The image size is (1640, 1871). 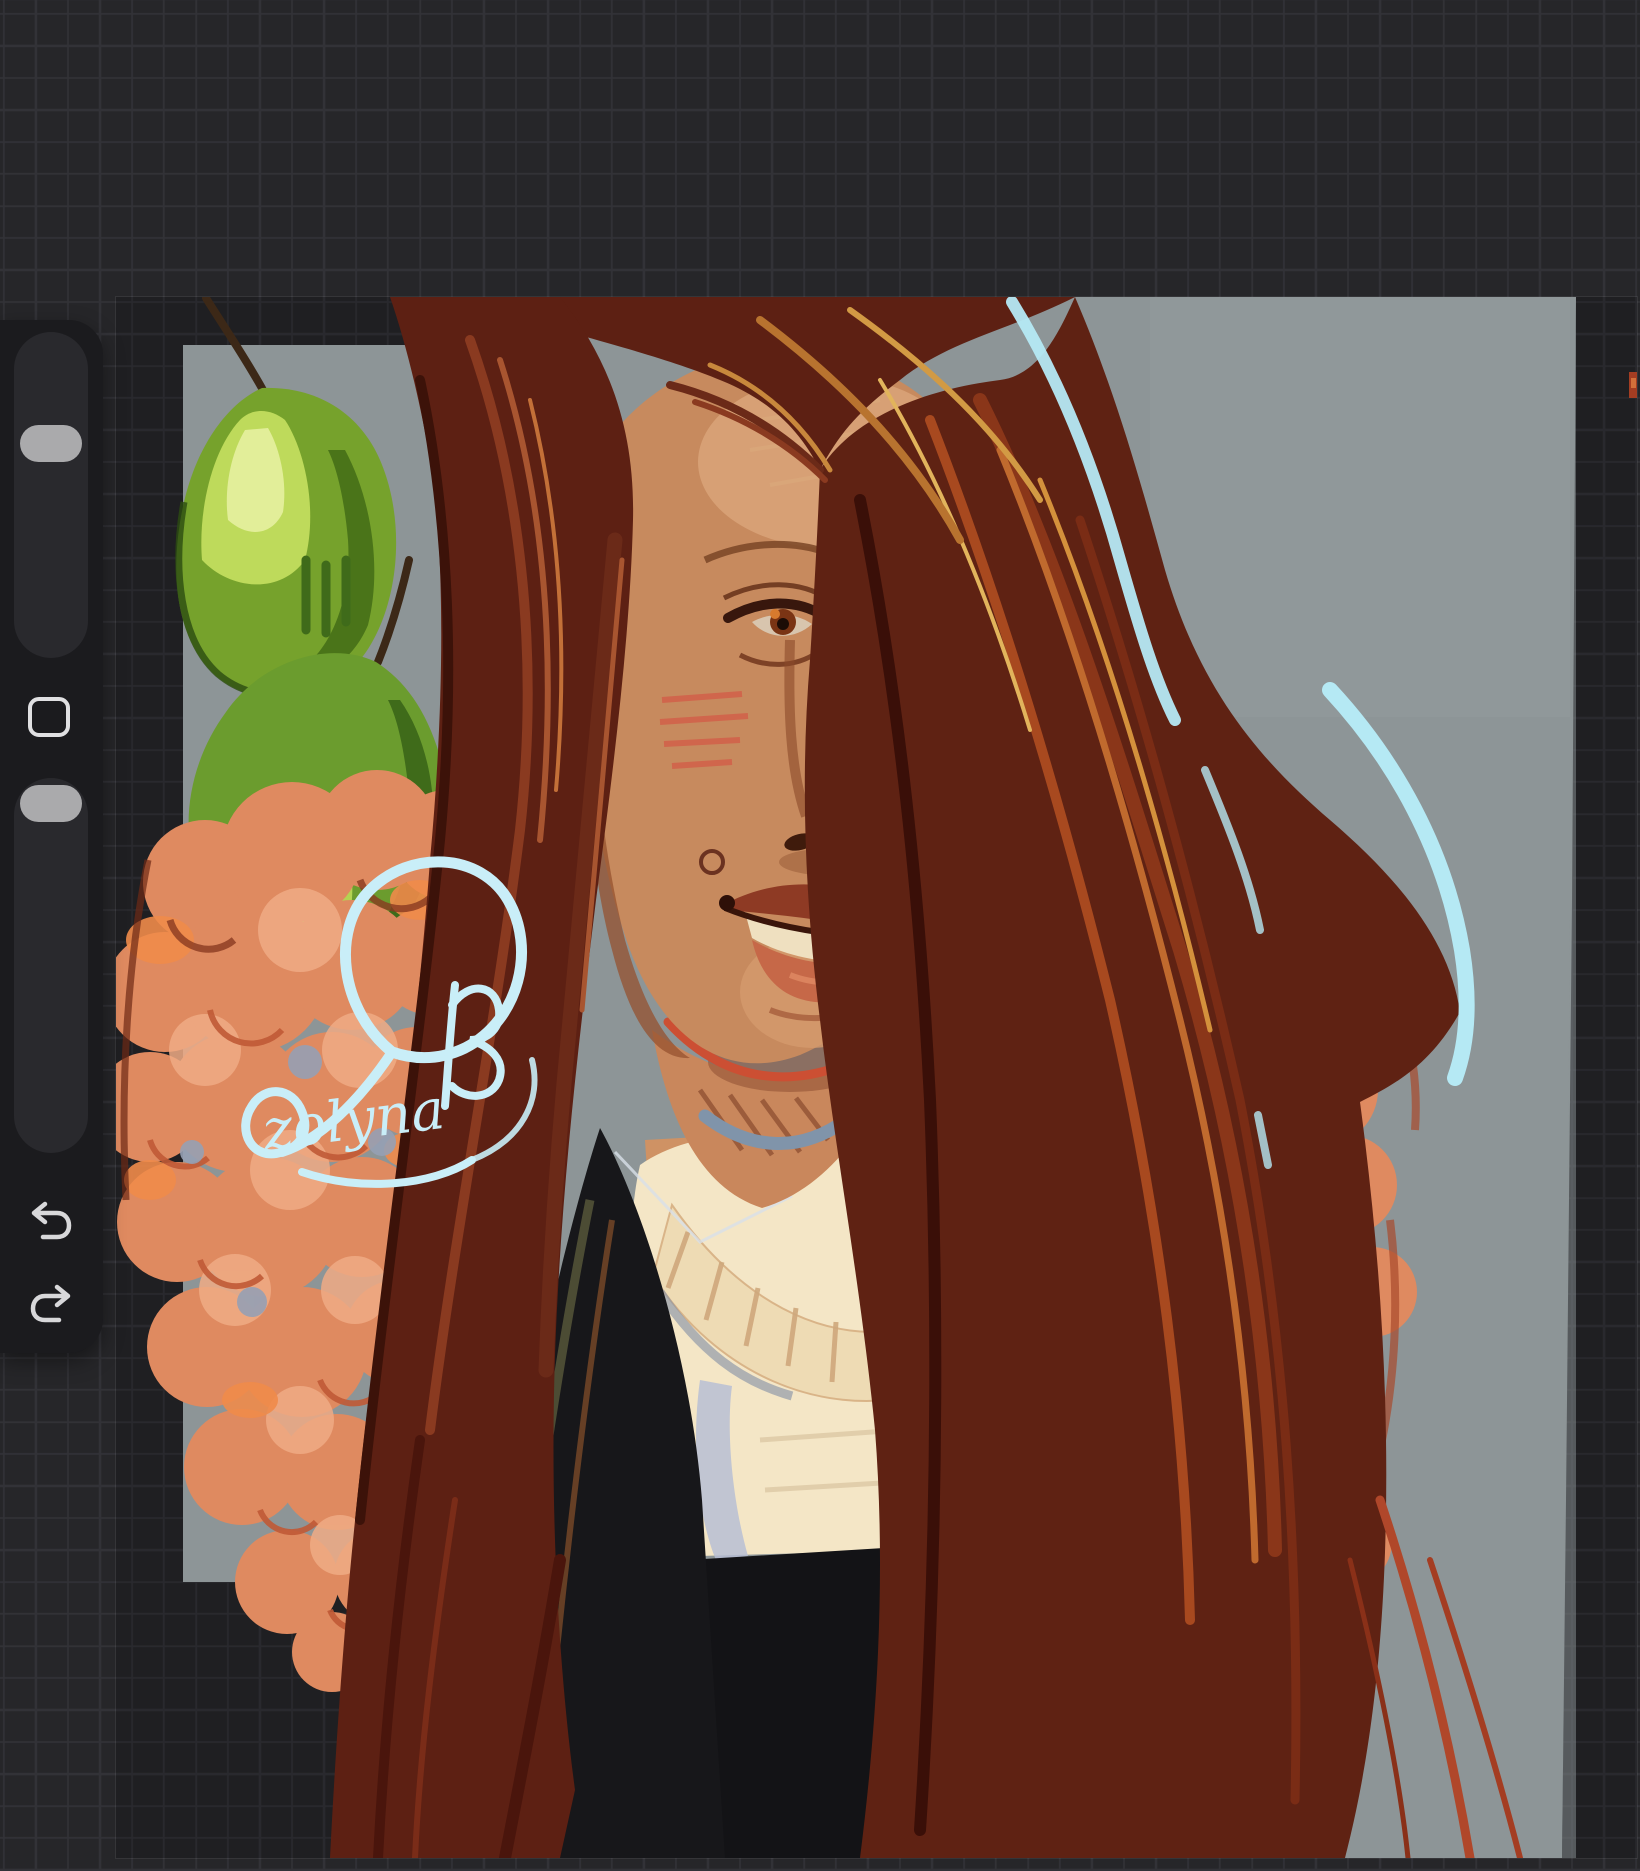 I want to click on redo-button, so click(x=51, y=1305).